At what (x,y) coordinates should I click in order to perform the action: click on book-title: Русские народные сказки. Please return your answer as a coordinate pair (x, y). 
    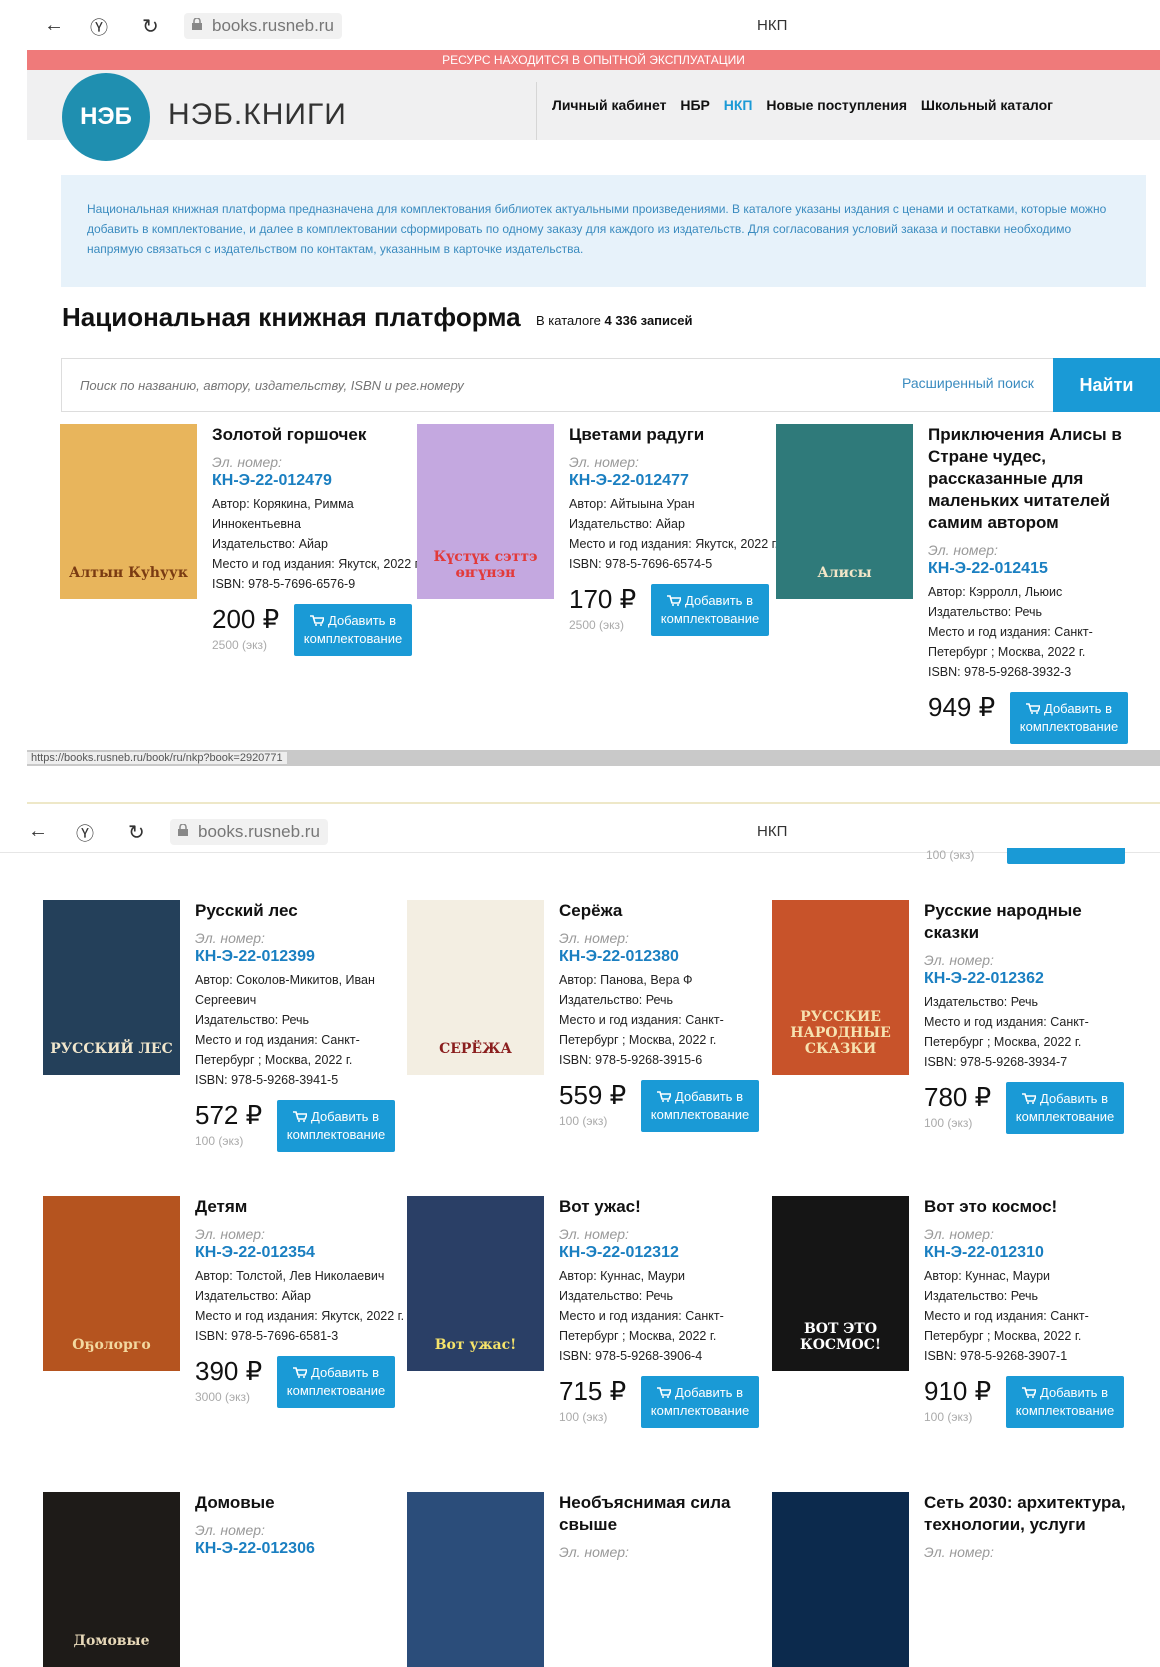
    Looking at the image, I should click on (1029, 922).